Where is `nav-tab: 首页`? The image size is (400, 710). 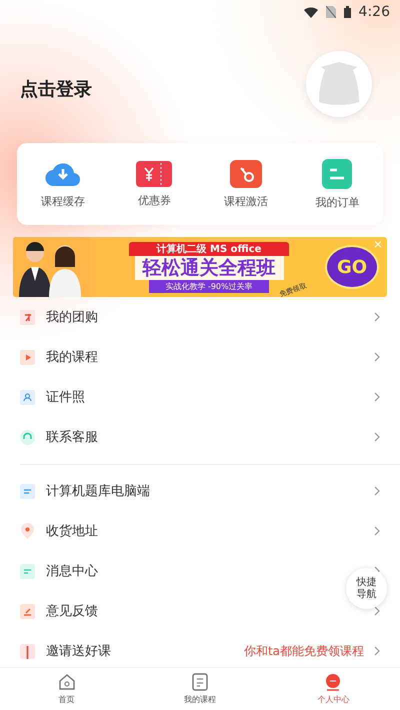
nav-tab: 首页 is located at coordinates (67, 689).